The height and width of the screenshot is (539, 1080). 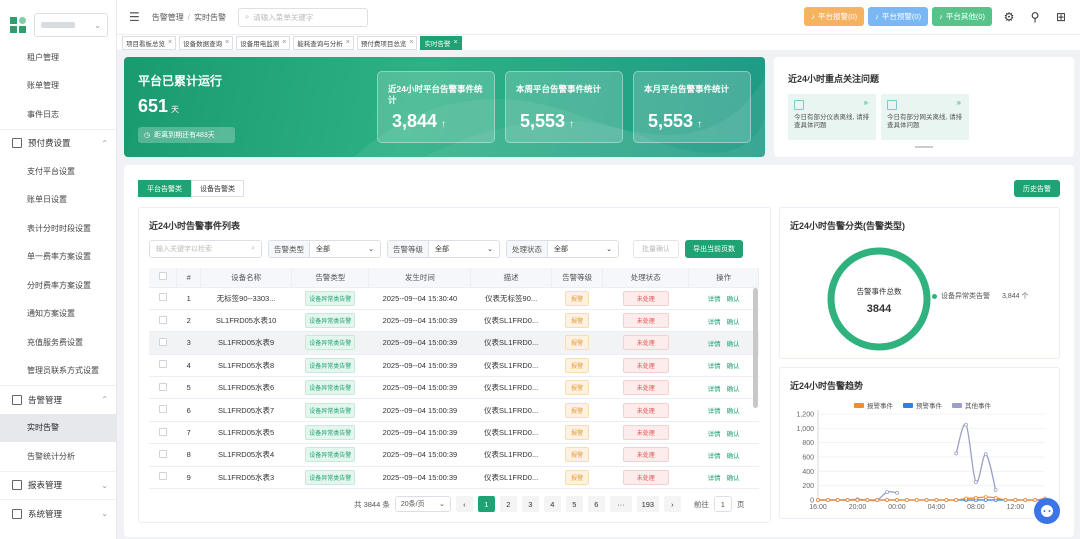 I want to click on tab-3: 能耗查询与分析 ×, so click(x=323, y=42).